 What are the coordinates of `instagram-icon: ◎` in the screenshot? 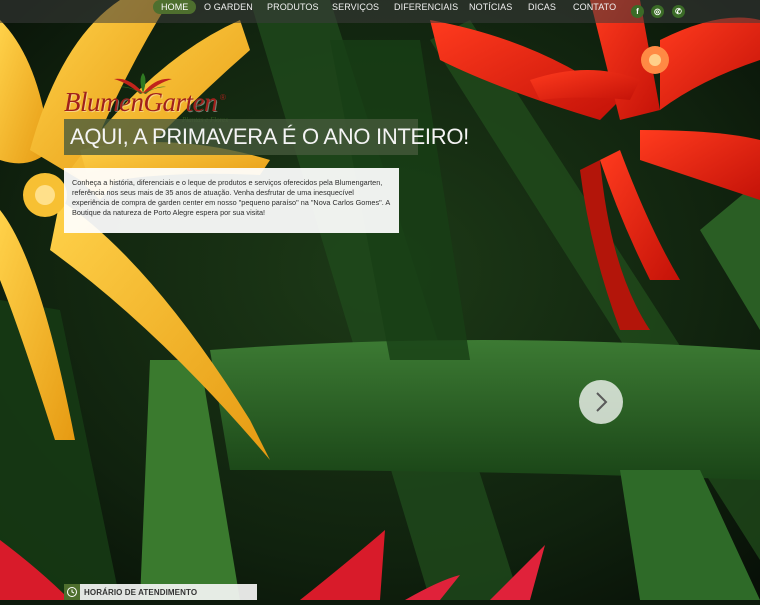 It's located at (657, 11).